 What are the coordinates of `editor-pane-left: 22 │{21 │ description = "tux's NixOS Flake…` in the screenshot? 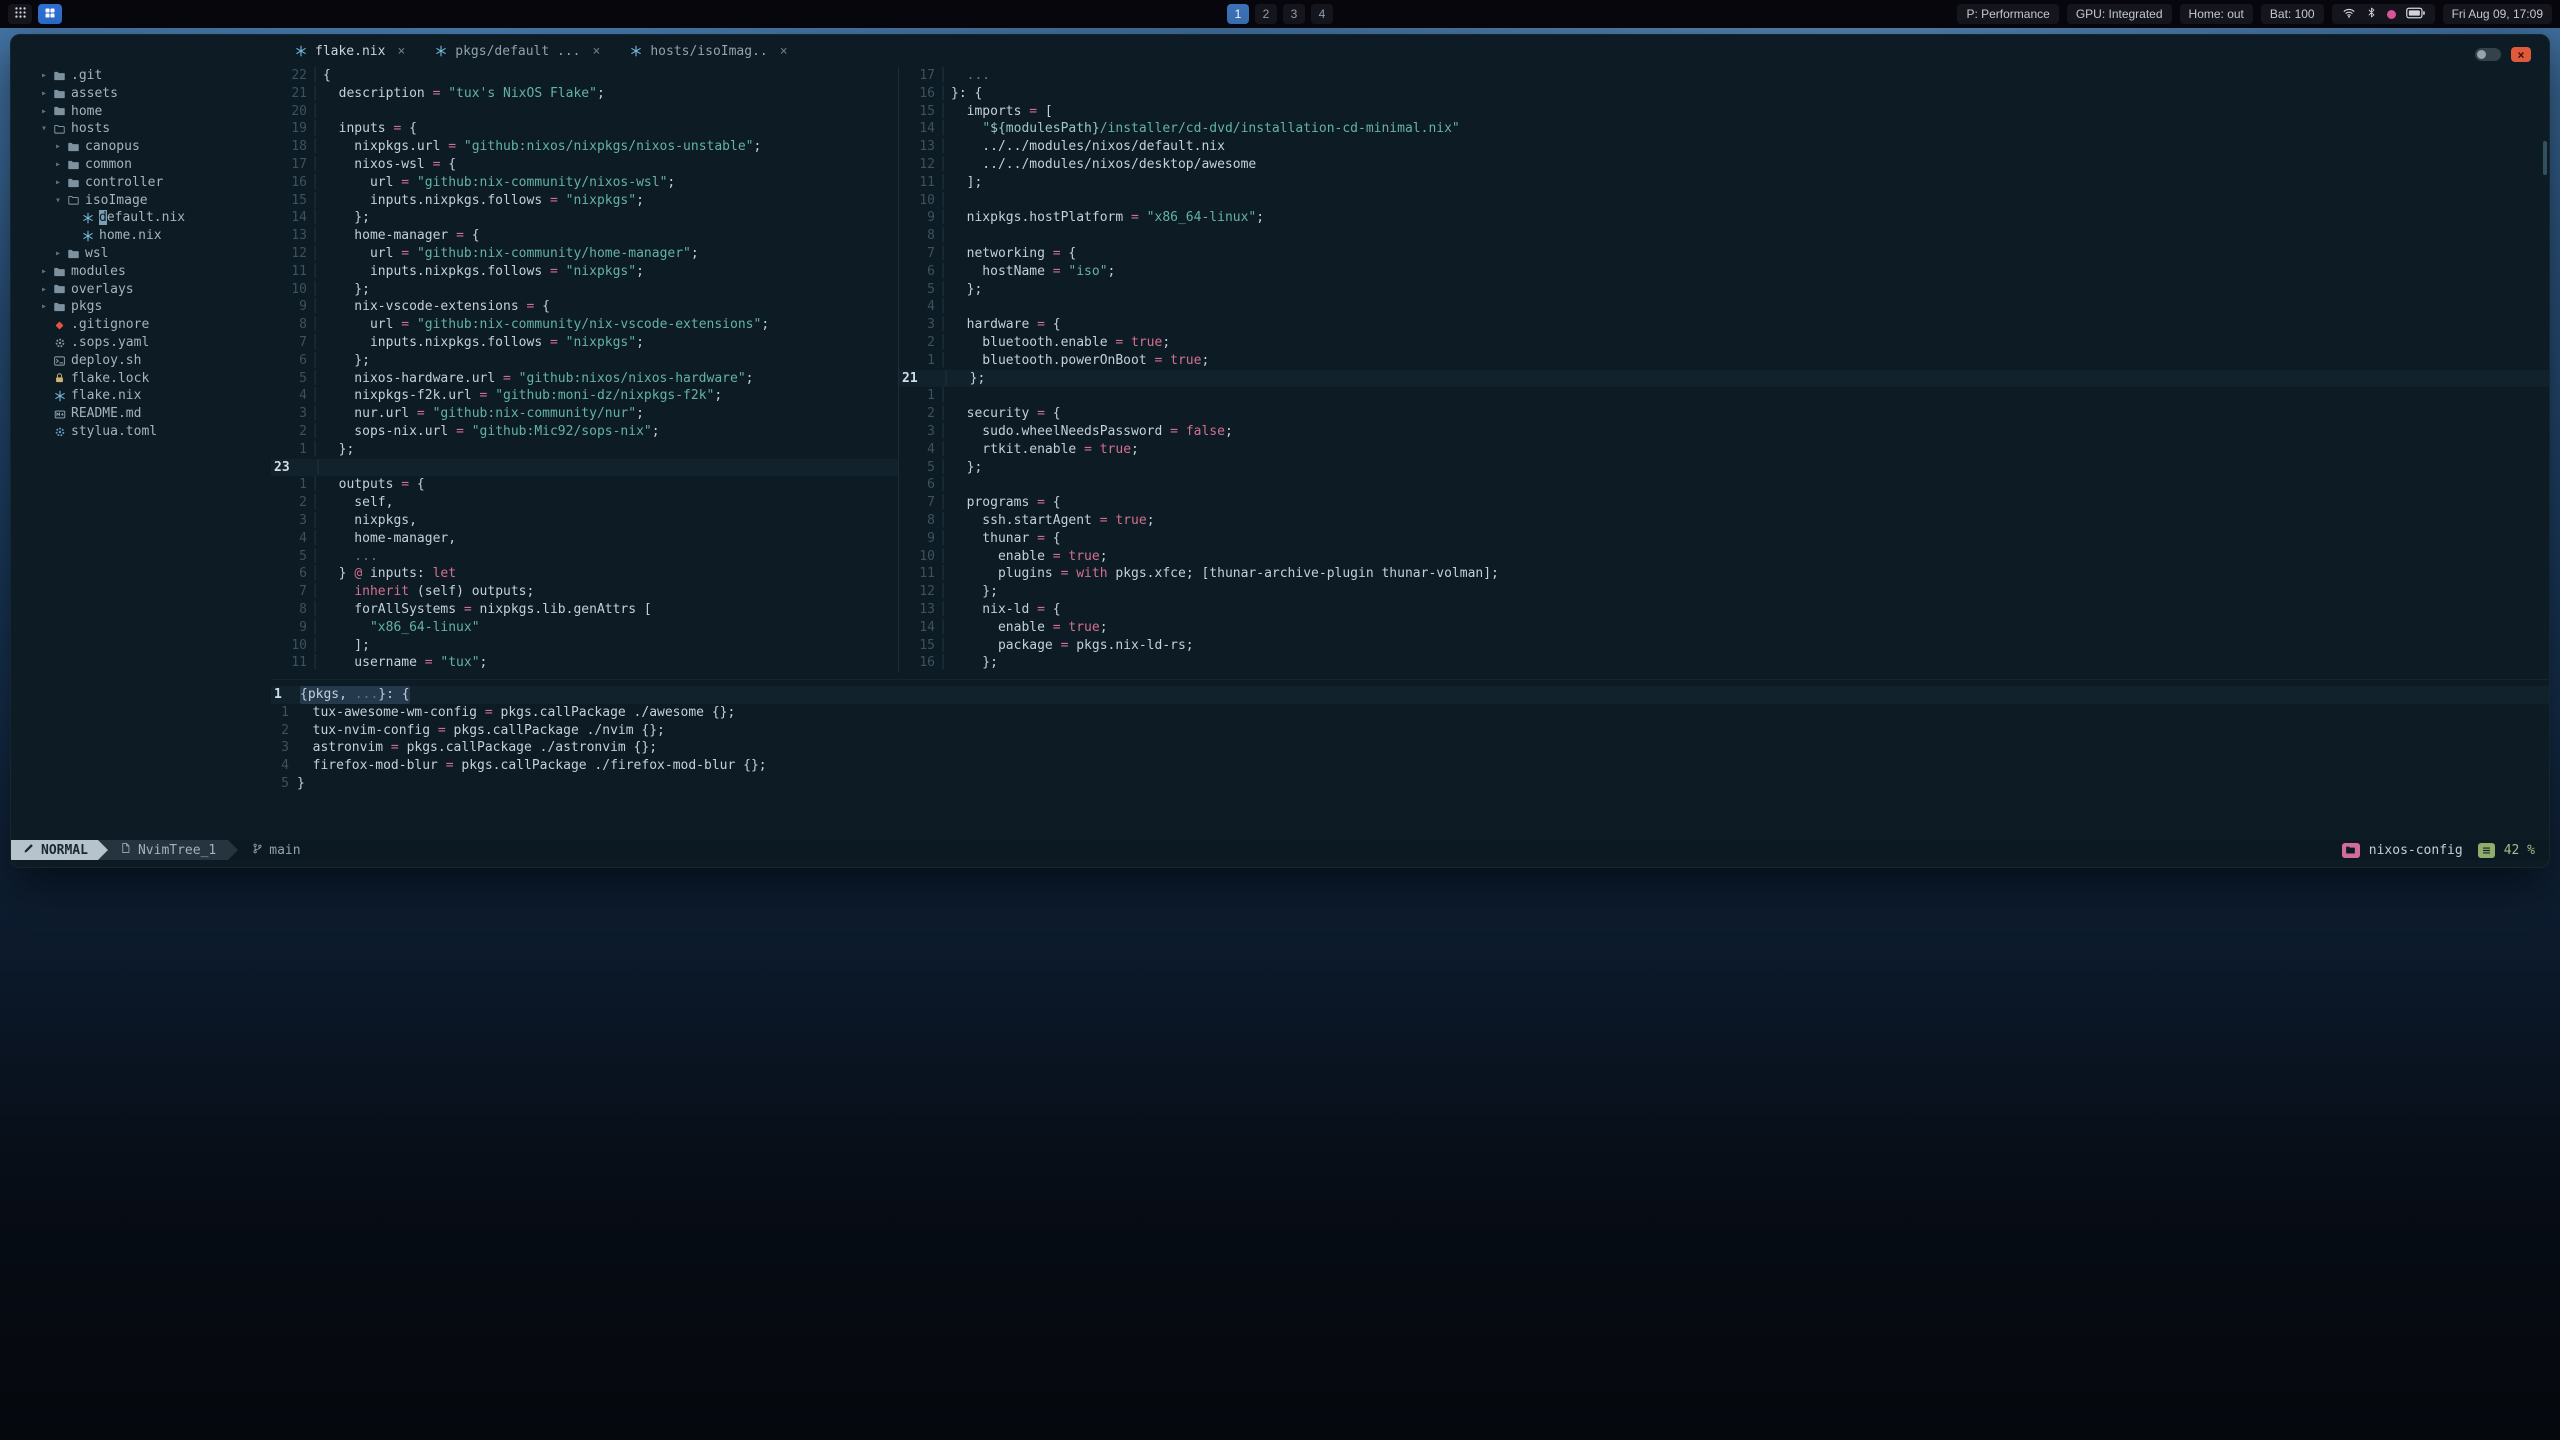 It's located at (584, 370).